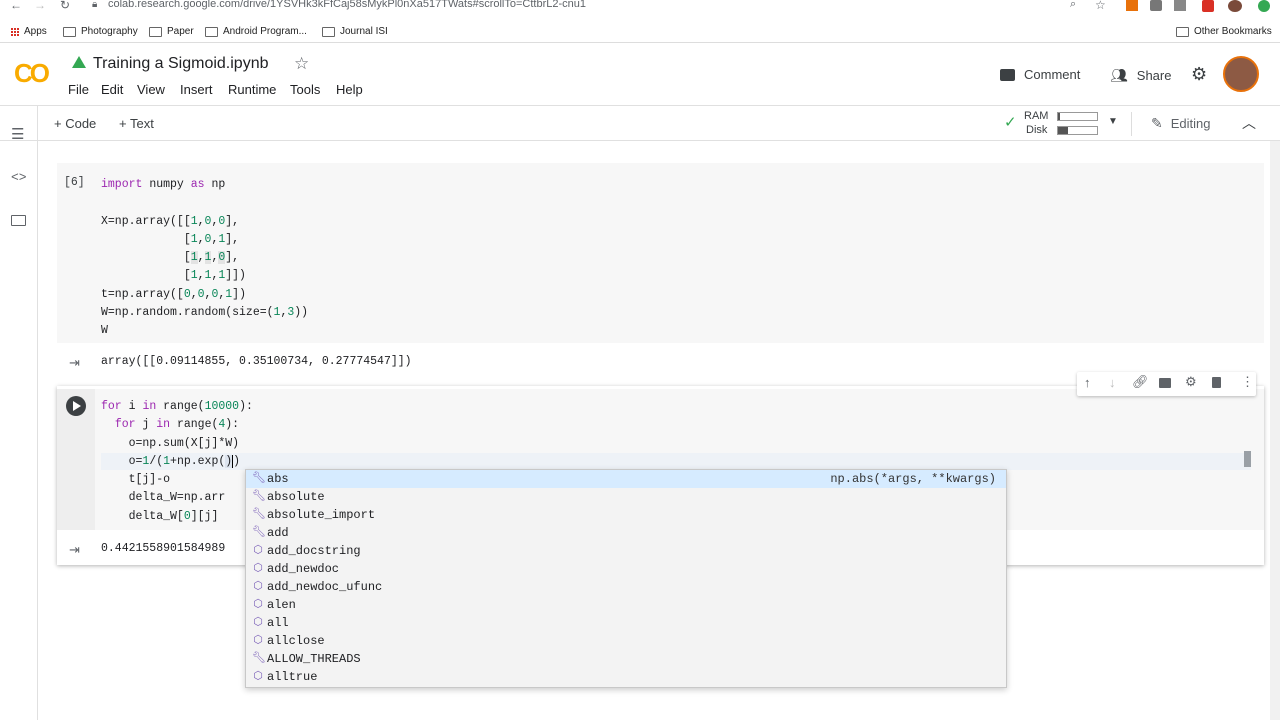 The width and height of the screenshot is (1280, 720). I want to click on editing-mode-button: ✎ Editing, so click(1180, 123).